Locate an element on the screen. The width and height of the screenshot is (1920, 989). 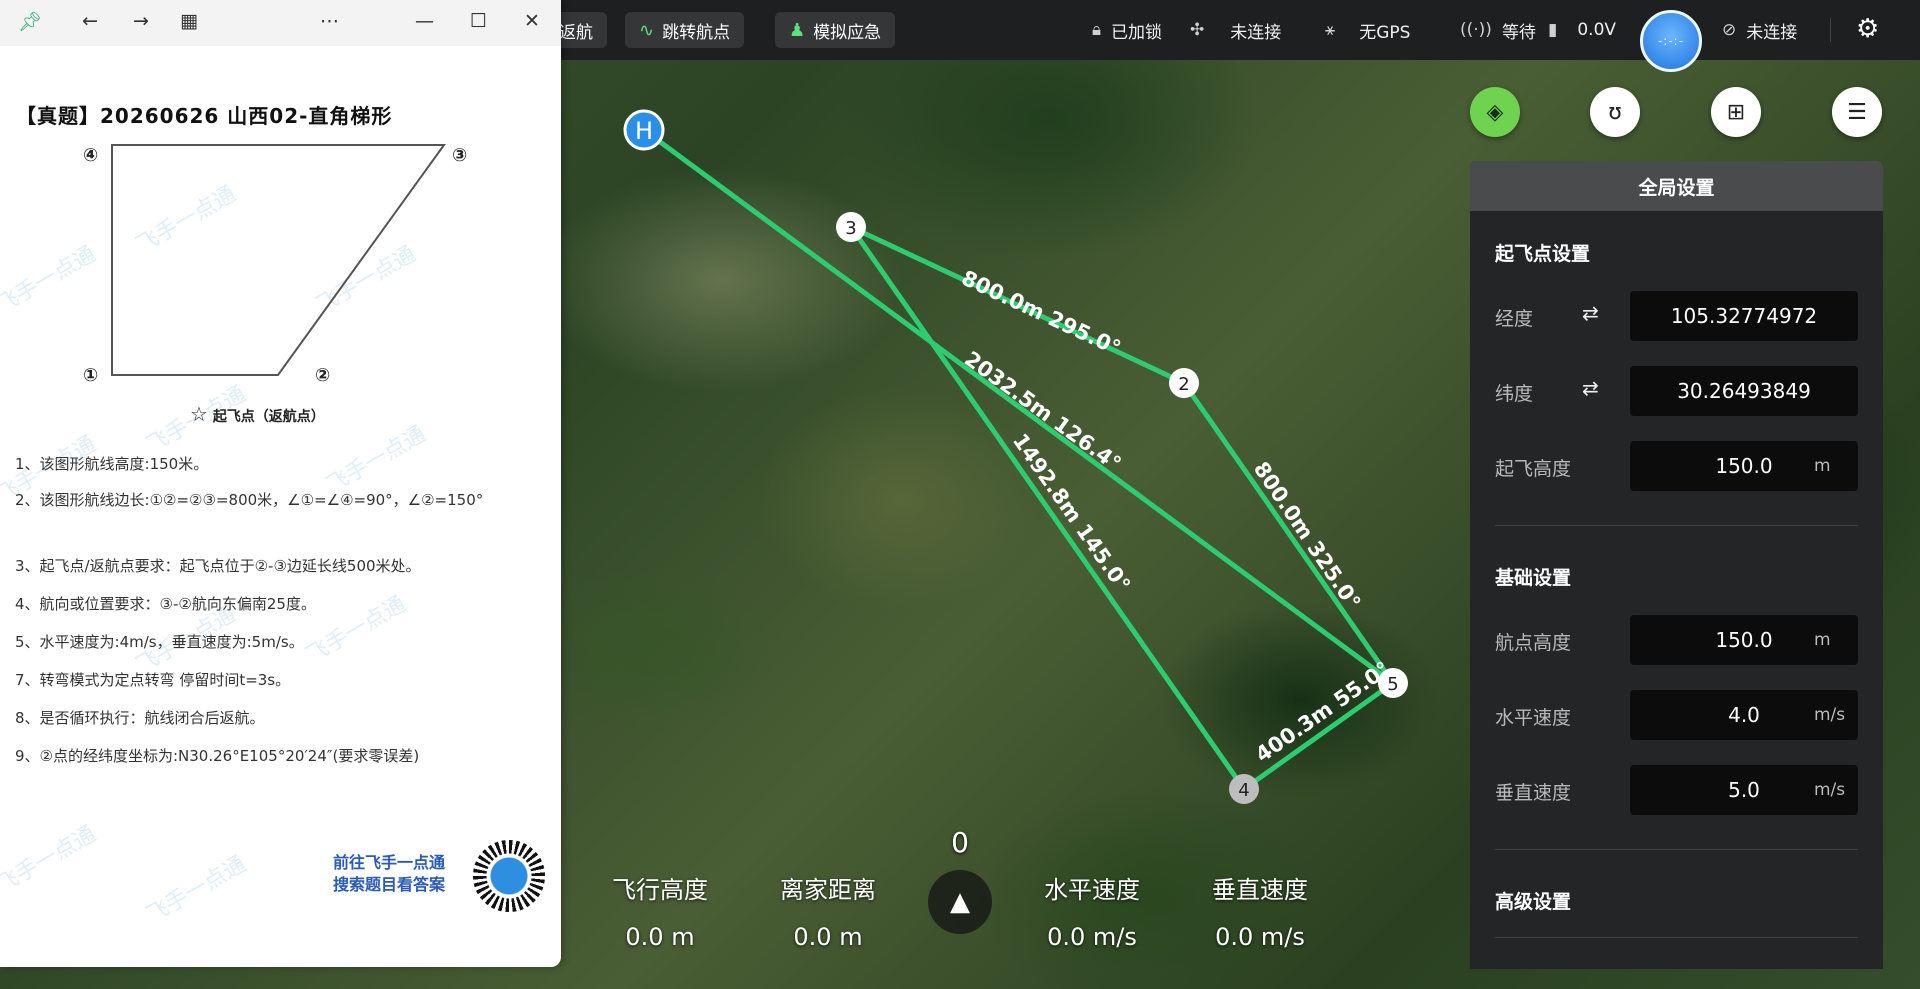
waypoint-4: 4 is located at coordinates (1244, 789).